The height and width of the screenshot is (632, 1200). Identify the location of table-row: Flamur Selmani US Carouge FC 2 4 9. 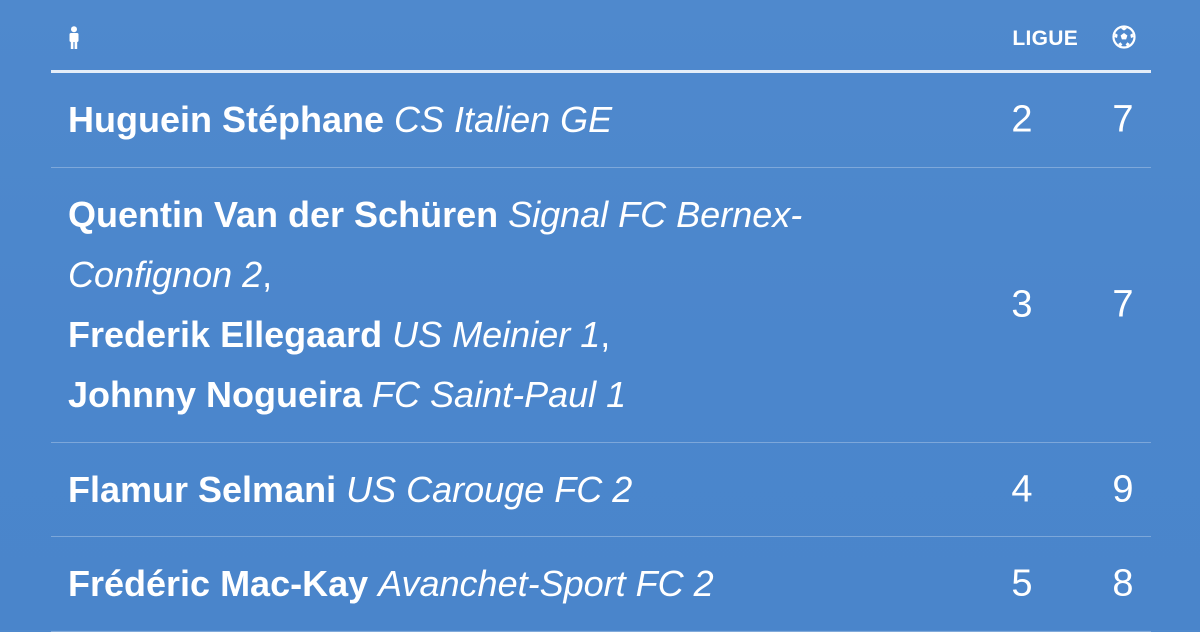
(601, 490).